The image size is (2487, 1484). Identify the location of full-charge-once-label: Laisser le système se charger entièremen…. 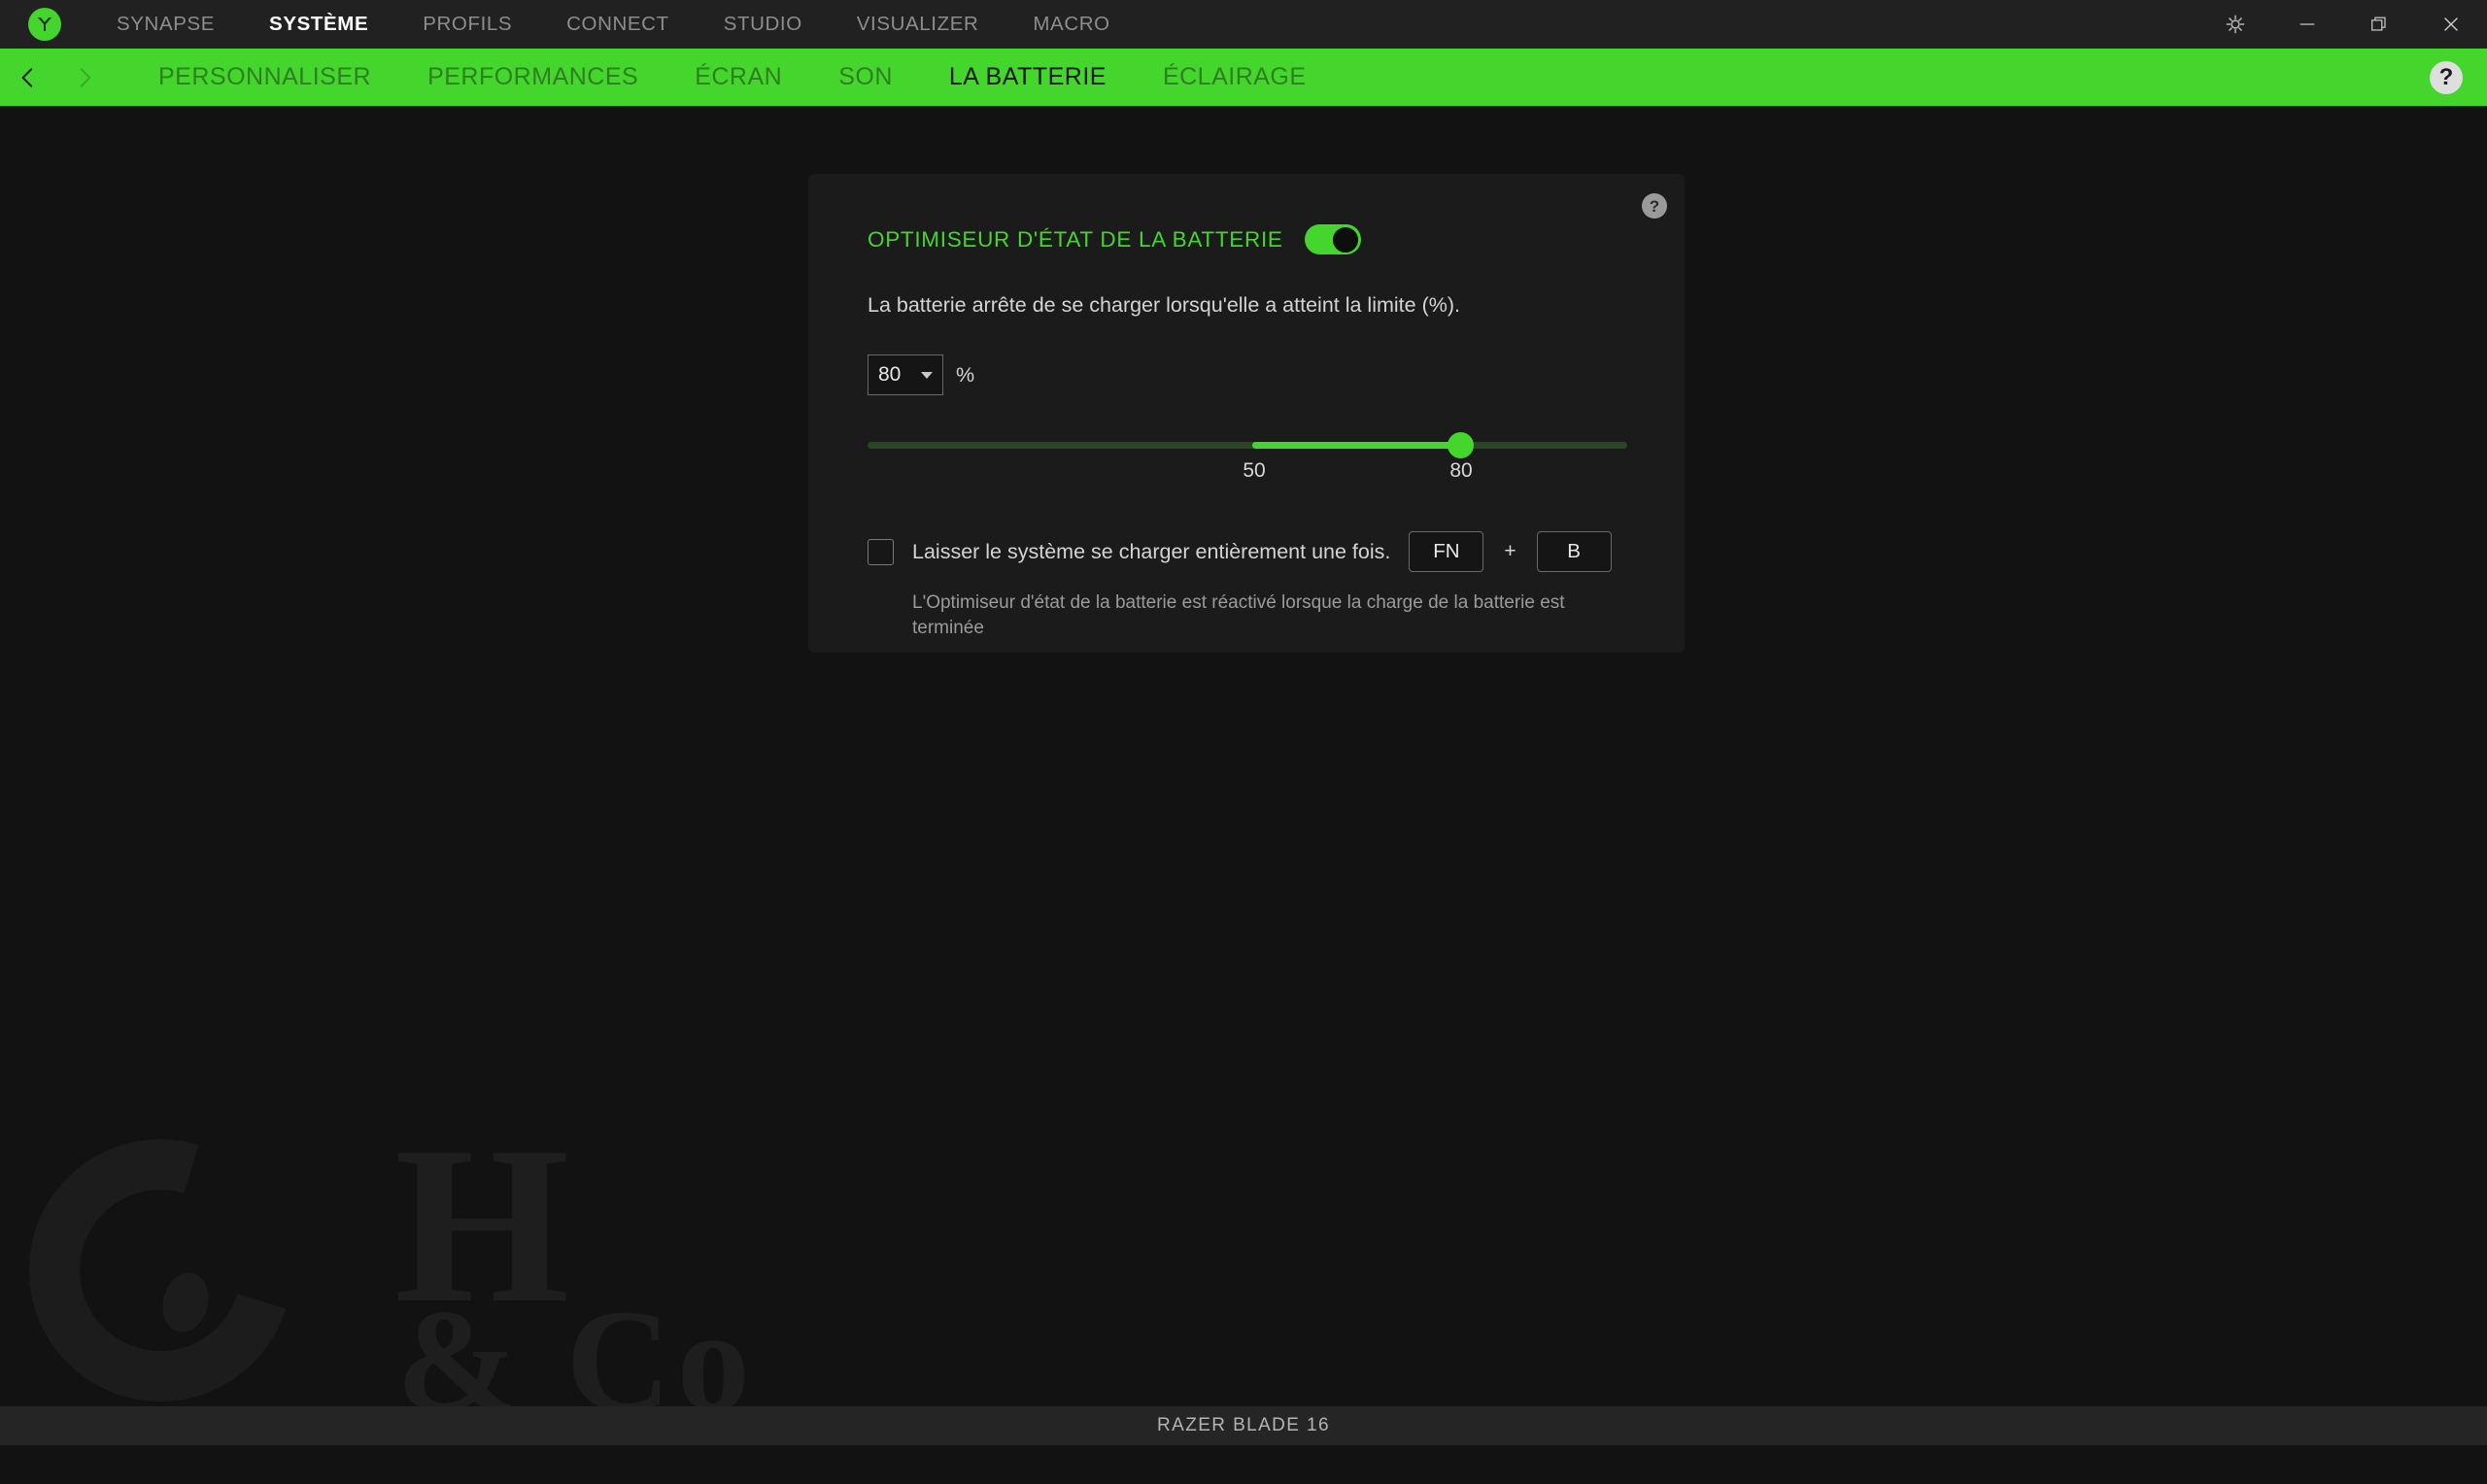
(1151, 551).